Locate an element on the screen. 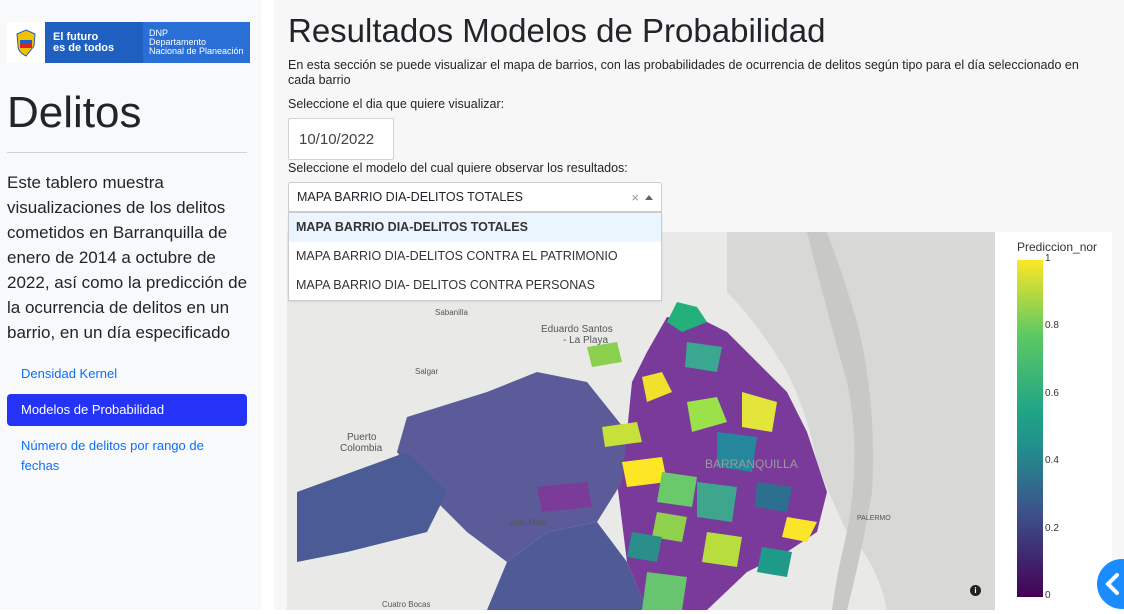  crest-icon is located at coordinates (26, 42).